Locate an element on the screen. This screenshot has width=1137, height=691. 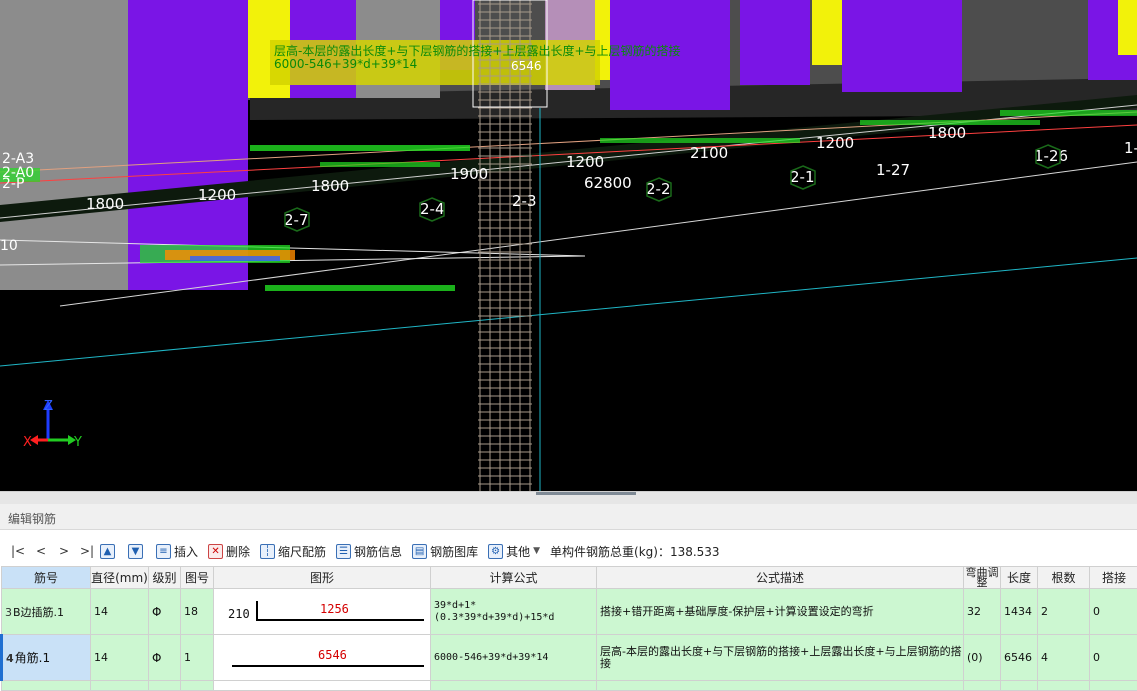
cell-bend-adjust: 32 is located at coordinates (982, 611).